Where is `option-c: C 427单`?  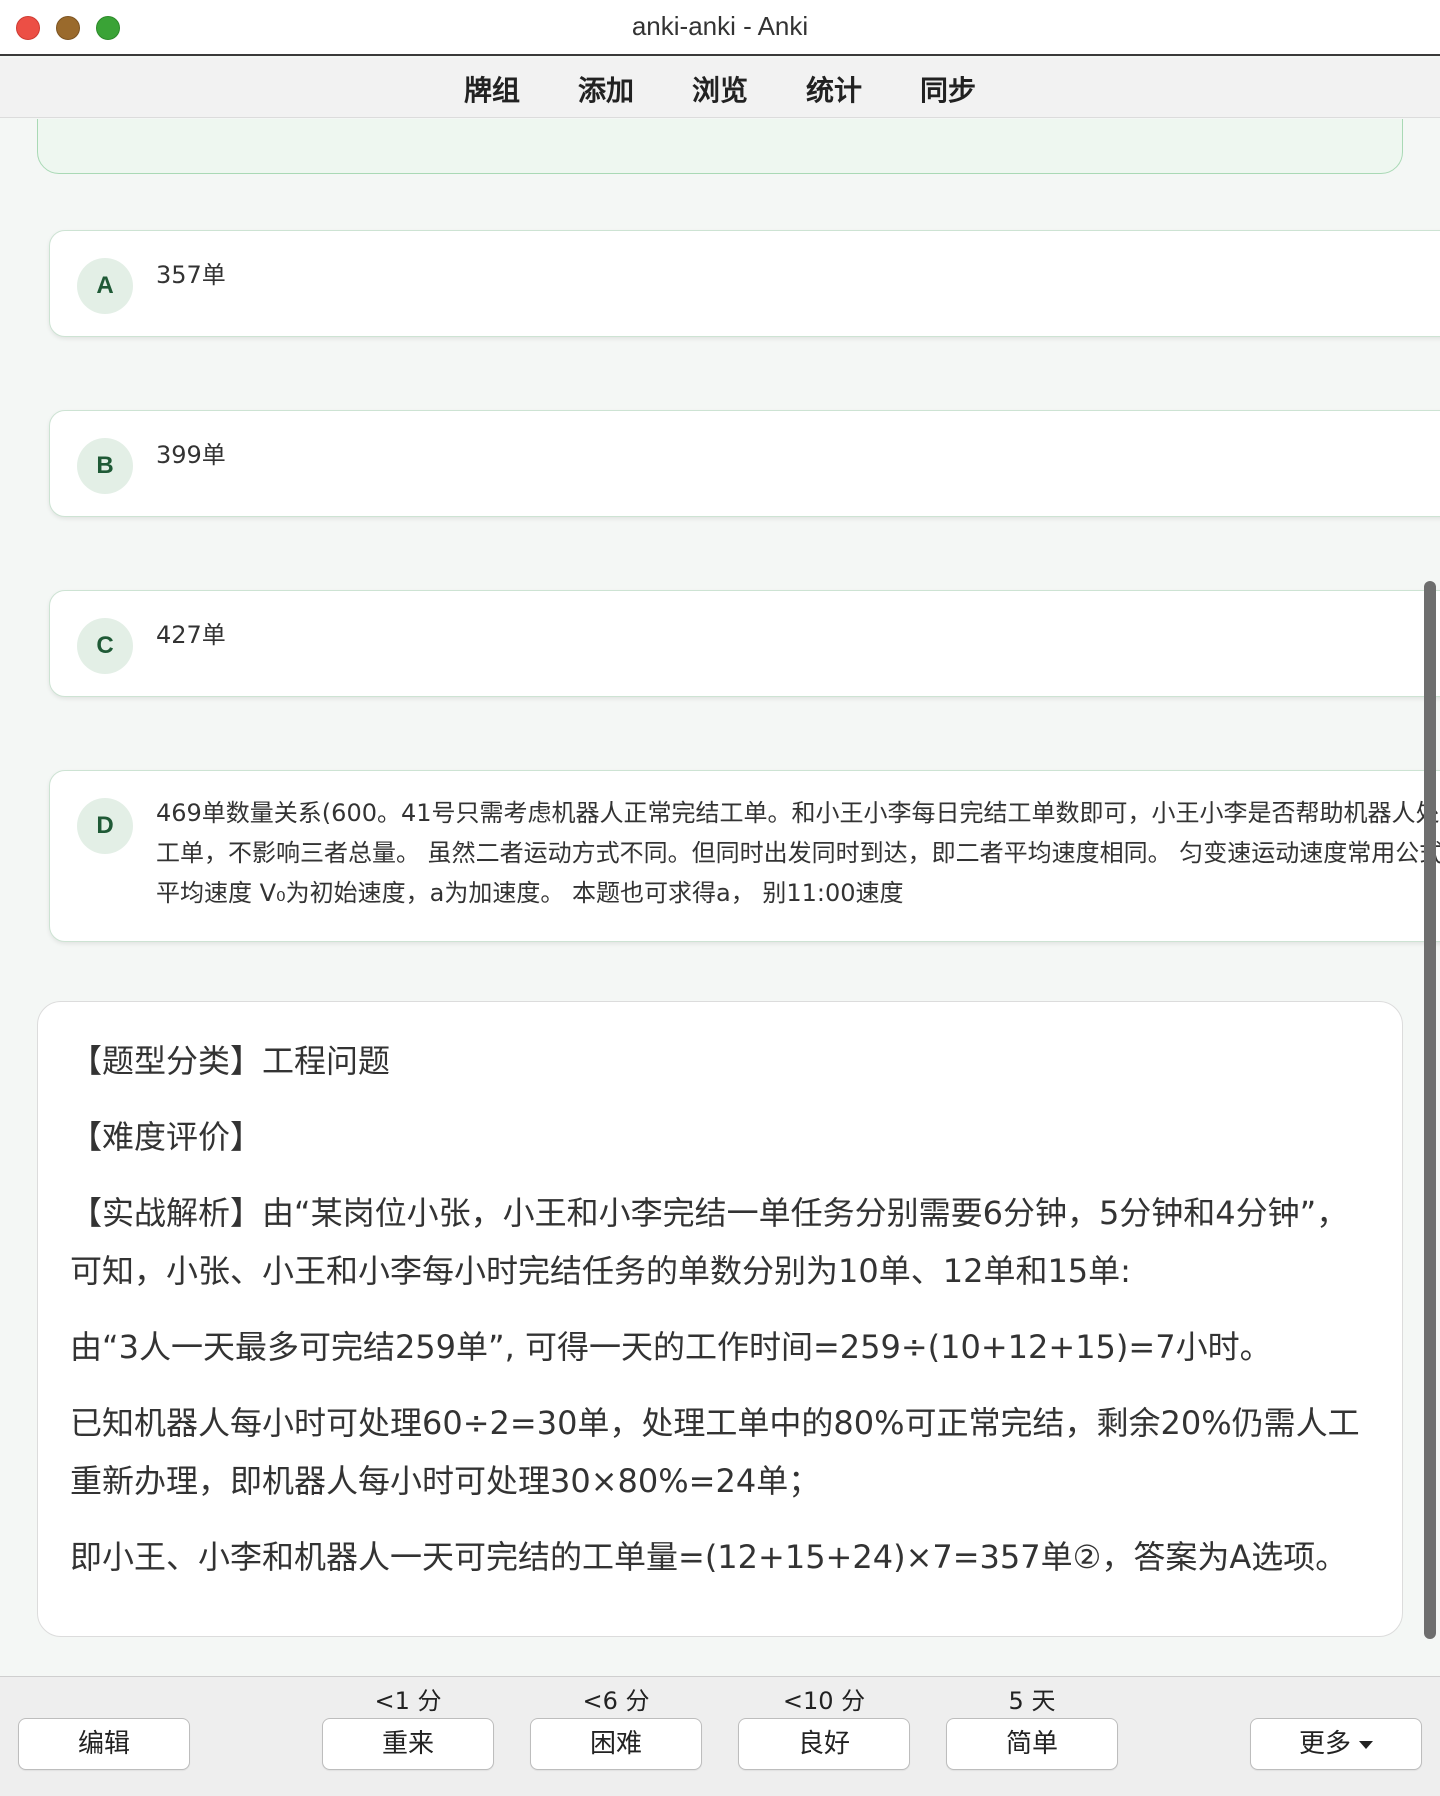 option-c: C 427单 is located at coordinates (744, 643).